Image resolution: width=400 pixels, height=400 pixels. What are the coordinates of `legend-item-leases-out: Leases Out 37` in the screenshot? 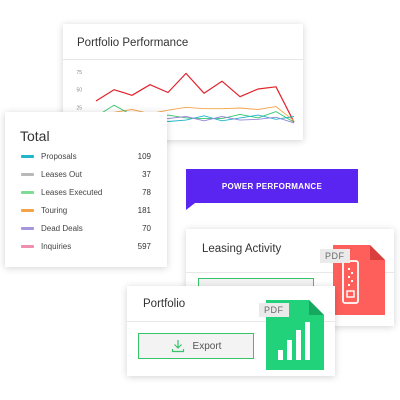 It's located at (86, 175).